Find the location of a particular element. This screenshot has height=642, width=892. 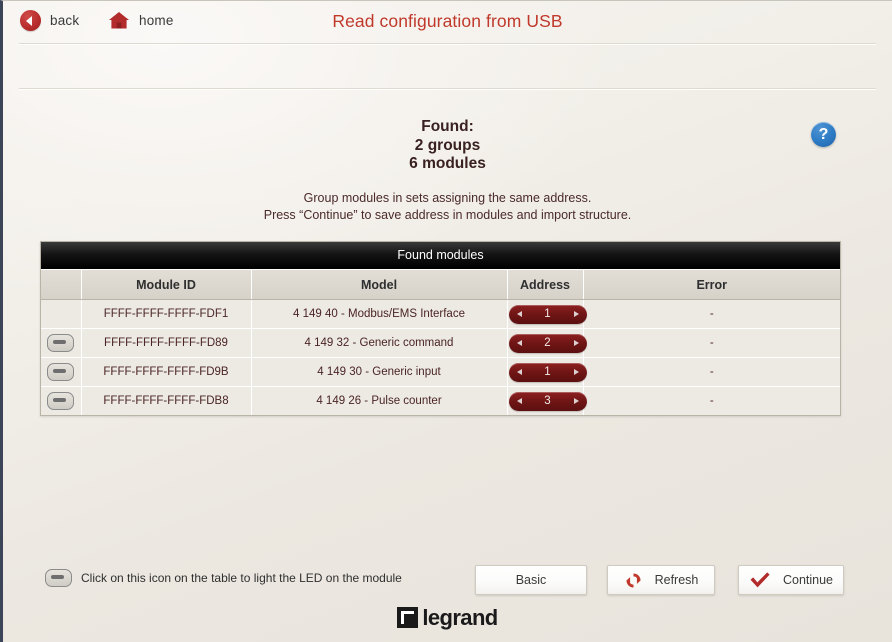

page-title: Read configuration from USB is located at coordinates (447, 21).